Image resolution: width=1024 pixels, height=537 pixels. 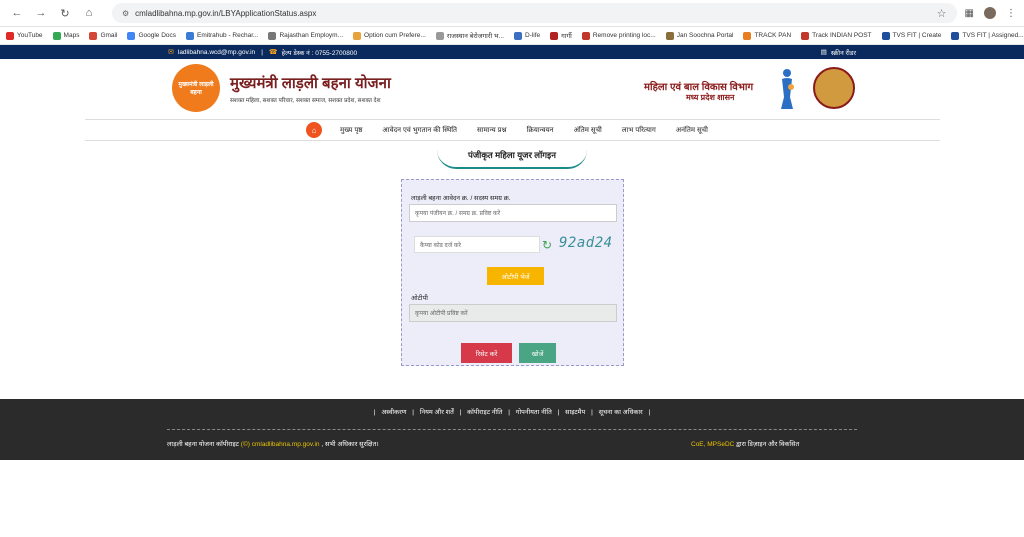 I want to click on footer-divider, so click(x=512, y=429).